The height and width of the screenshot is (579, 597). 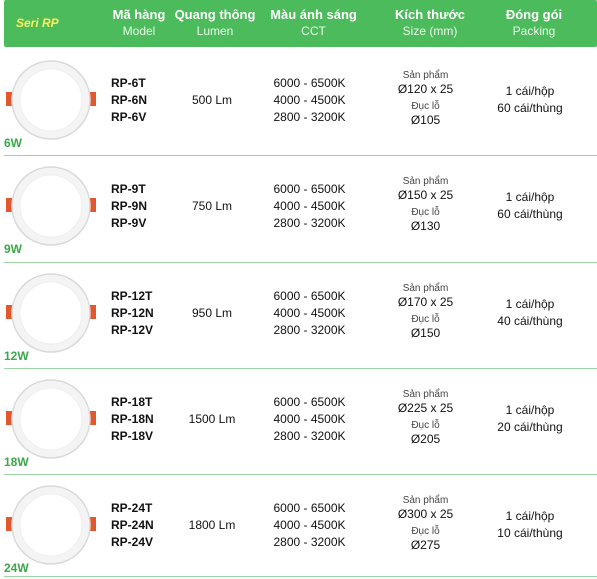 I want to click on packing-line: 40 cái/thùng, so click(x=530, y=321).